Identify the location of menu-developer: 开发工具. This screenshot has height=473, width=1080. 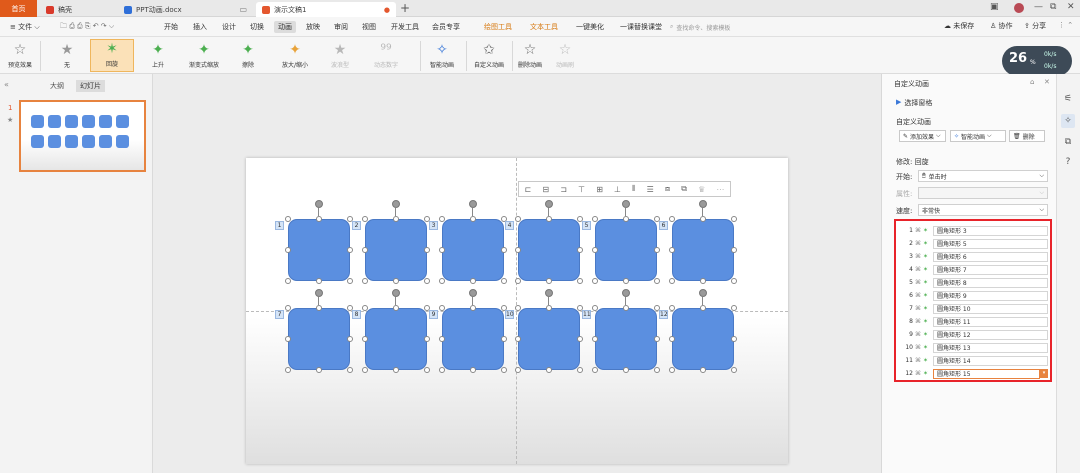
(405, 27).